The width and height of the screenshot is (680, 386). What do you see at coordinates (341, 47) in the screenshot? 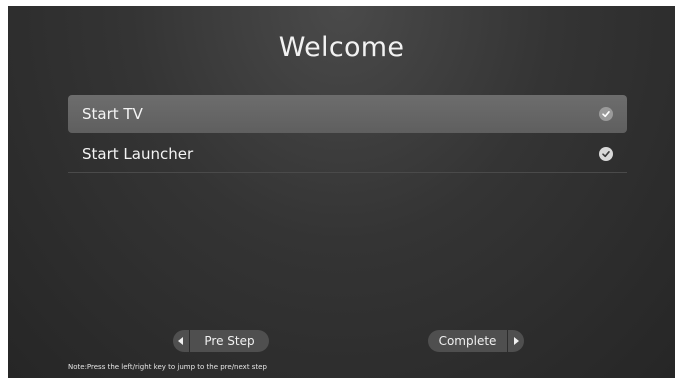
I see `page-title: Welcome` at bounding box center [341, 47].